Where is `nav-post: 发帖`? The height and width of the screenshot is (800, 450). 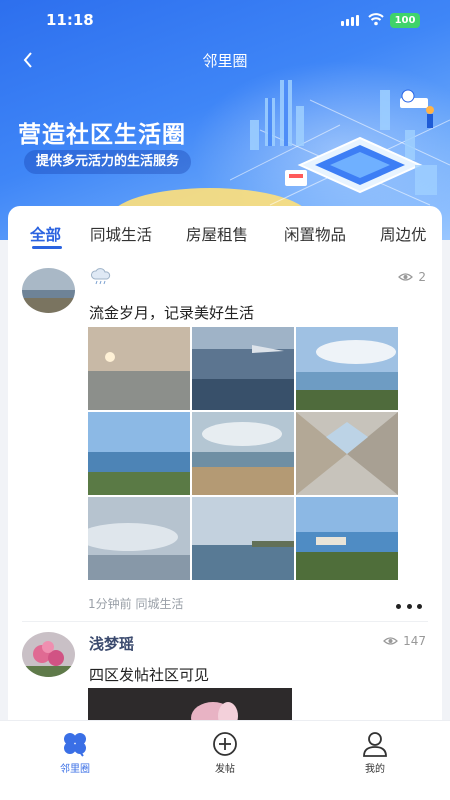
nav-post: 发帖 is located at coordinates (225, 753).